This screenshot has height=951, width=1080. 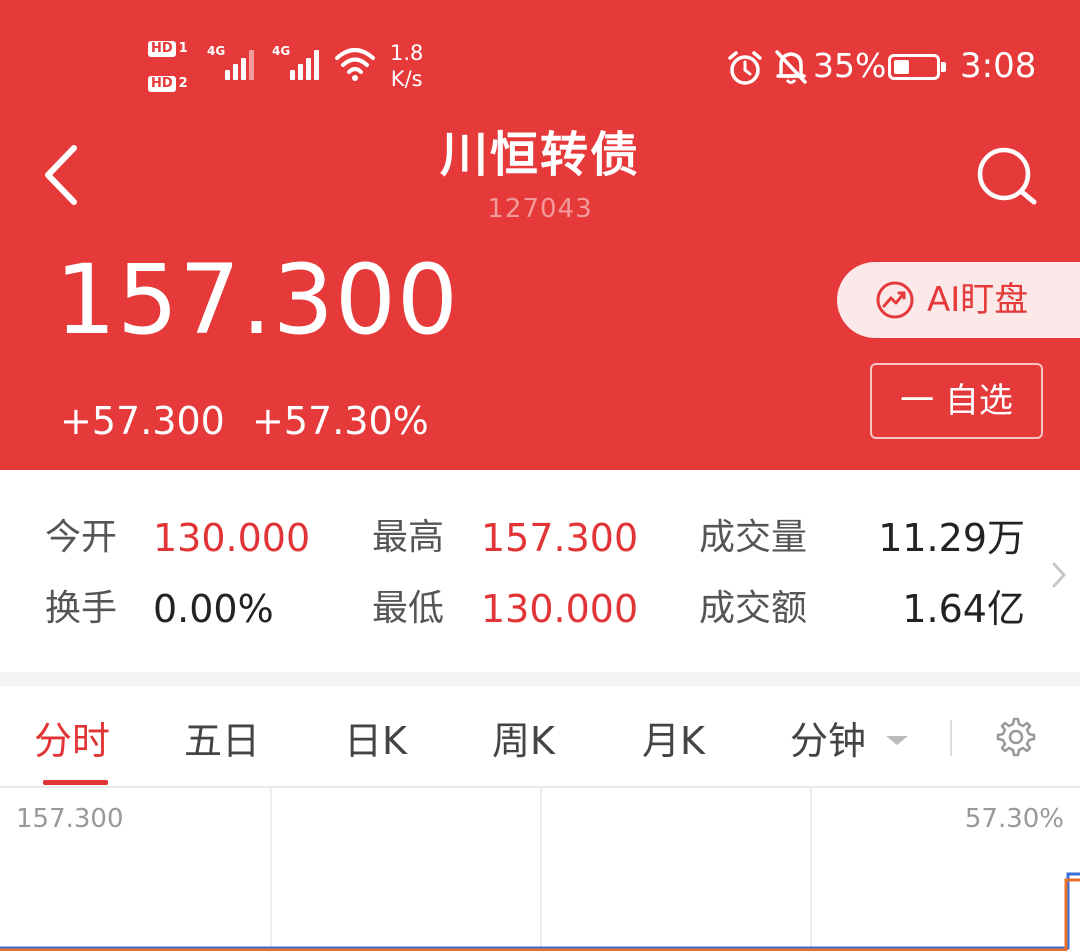 I want to click on battery-percent: 35%, so click(x=850, y=65).